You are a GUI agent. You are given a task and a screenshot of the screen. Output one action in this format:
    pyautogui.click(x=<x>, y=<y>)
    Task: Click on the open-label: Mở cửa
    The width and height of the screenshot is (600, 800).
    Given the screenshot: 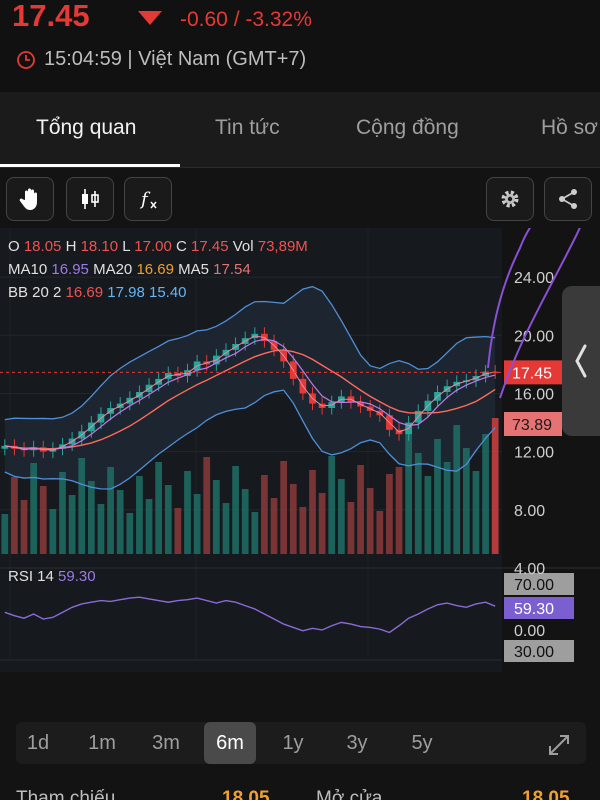 What is the action you would take?
    pyautogui.click(x=349, y=794)
    